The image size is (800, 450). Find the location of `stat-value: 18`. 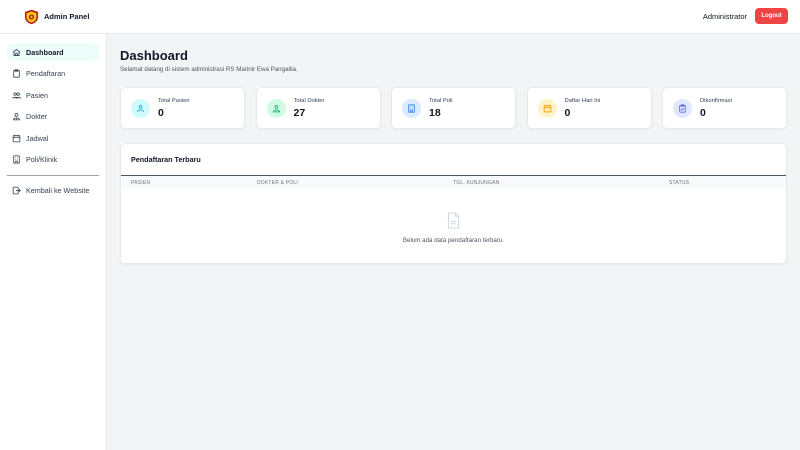

stat-value: 18 is located at coordinates (435, 113).